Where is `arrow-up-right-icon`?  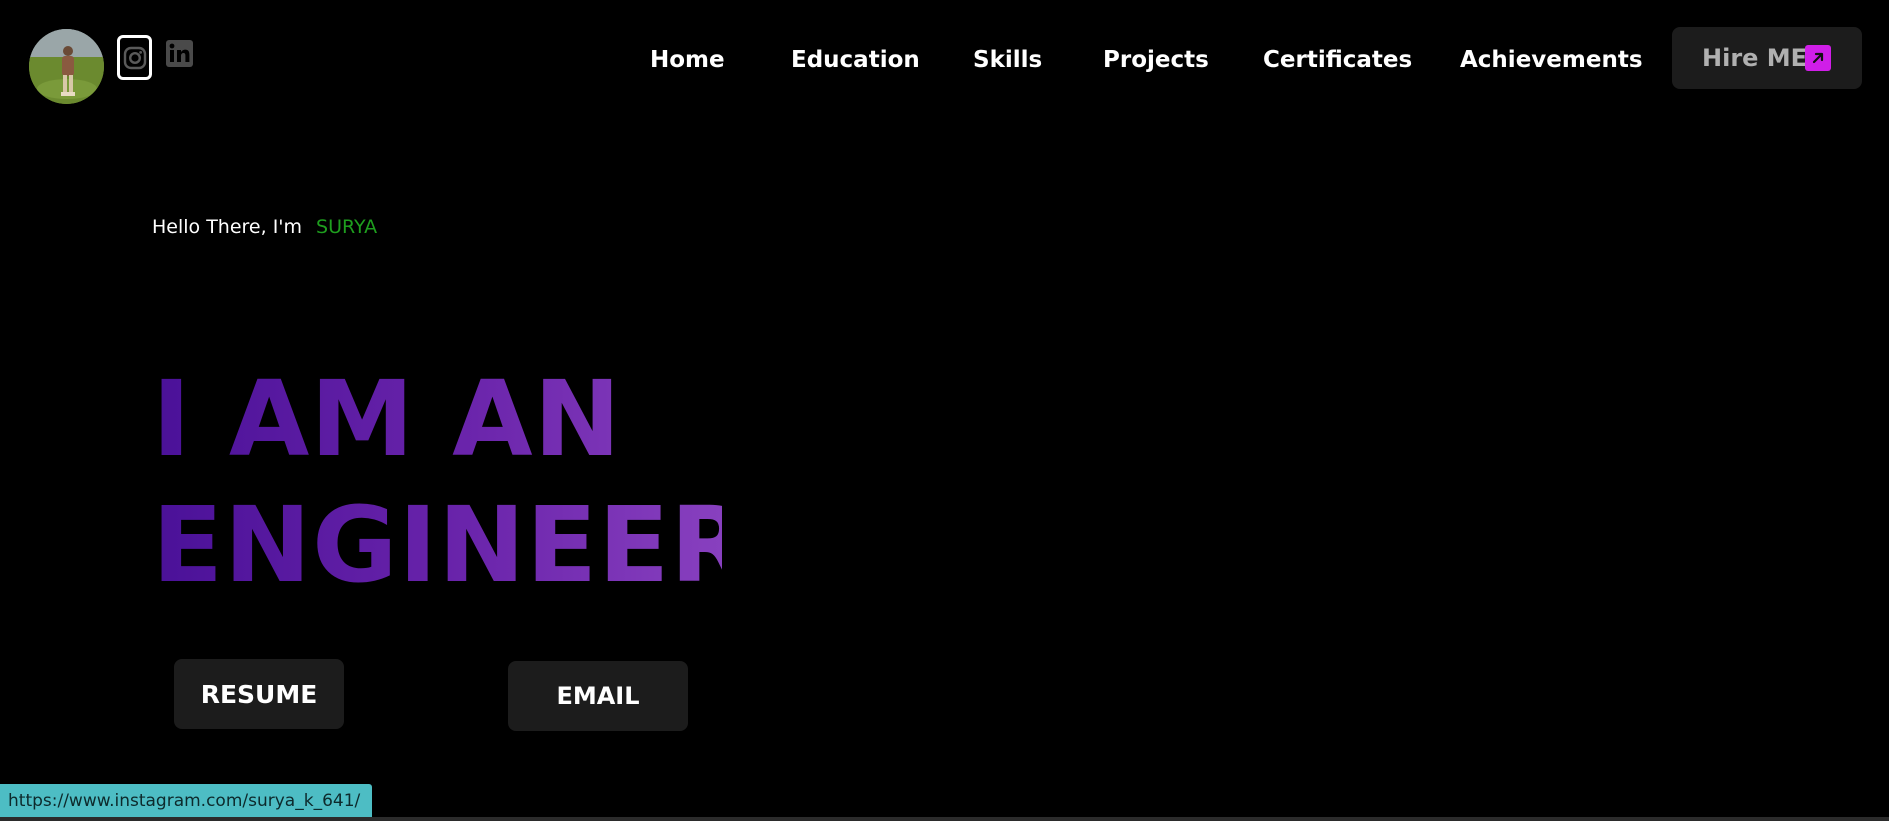
arrow-up-right-icon is located at coordinates (1818, 58).